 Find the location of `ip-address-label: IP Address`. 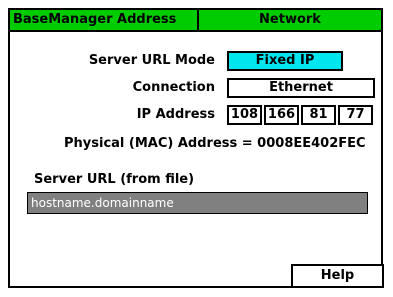

ip-address-label: IP Address is located at coordinates (175, 114).